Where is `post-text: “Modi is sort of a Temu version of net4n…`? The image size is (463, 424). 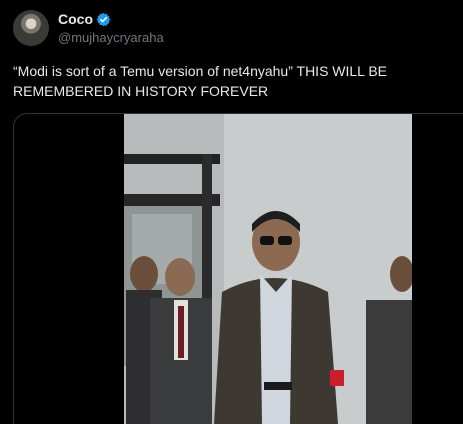
post-text: “Modi is sort of a Temu version of net4n… is located at coordinates (200, 81).